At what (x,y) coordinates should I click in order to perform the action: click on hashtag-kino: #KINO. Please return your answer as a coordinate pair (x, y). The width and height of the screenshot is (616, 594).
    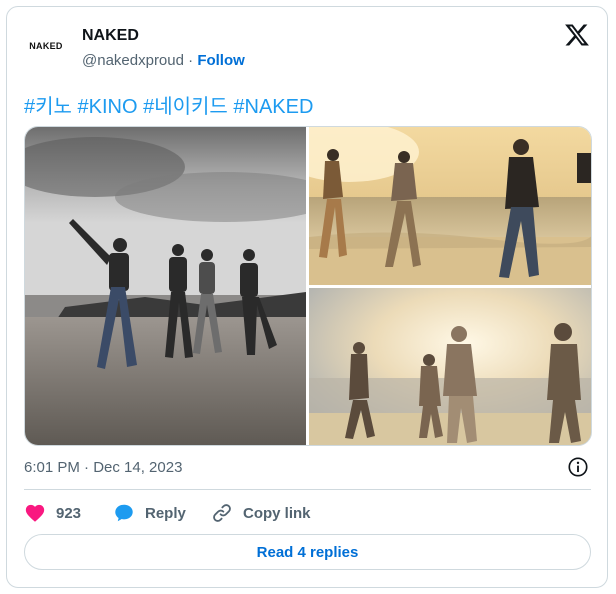
    Looking at the image, I should click on (108, 107).